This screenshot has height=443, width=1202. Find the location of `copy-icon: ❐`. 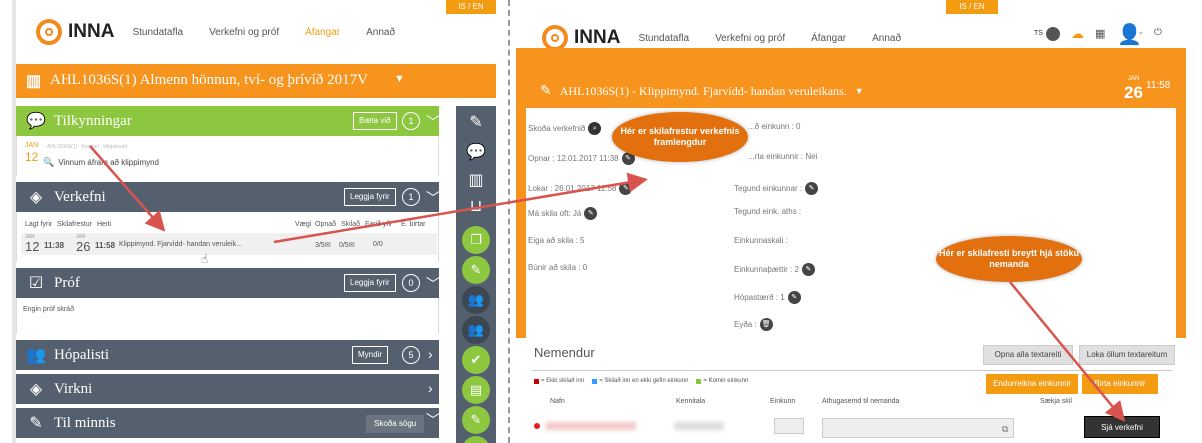

copy-icon: ❐ is located at coordinates (476, 240).